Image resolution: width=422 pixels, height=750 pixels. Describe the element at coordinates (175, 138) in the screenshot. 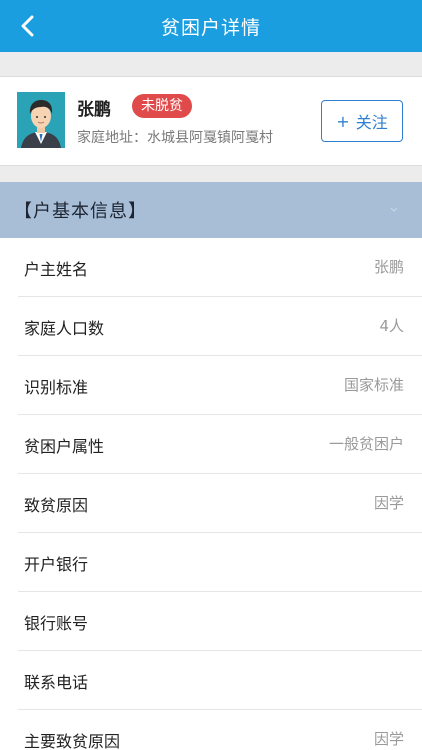

I see `home-address: 家庭地址：水城县阿戛镇阿戛村` at that location.